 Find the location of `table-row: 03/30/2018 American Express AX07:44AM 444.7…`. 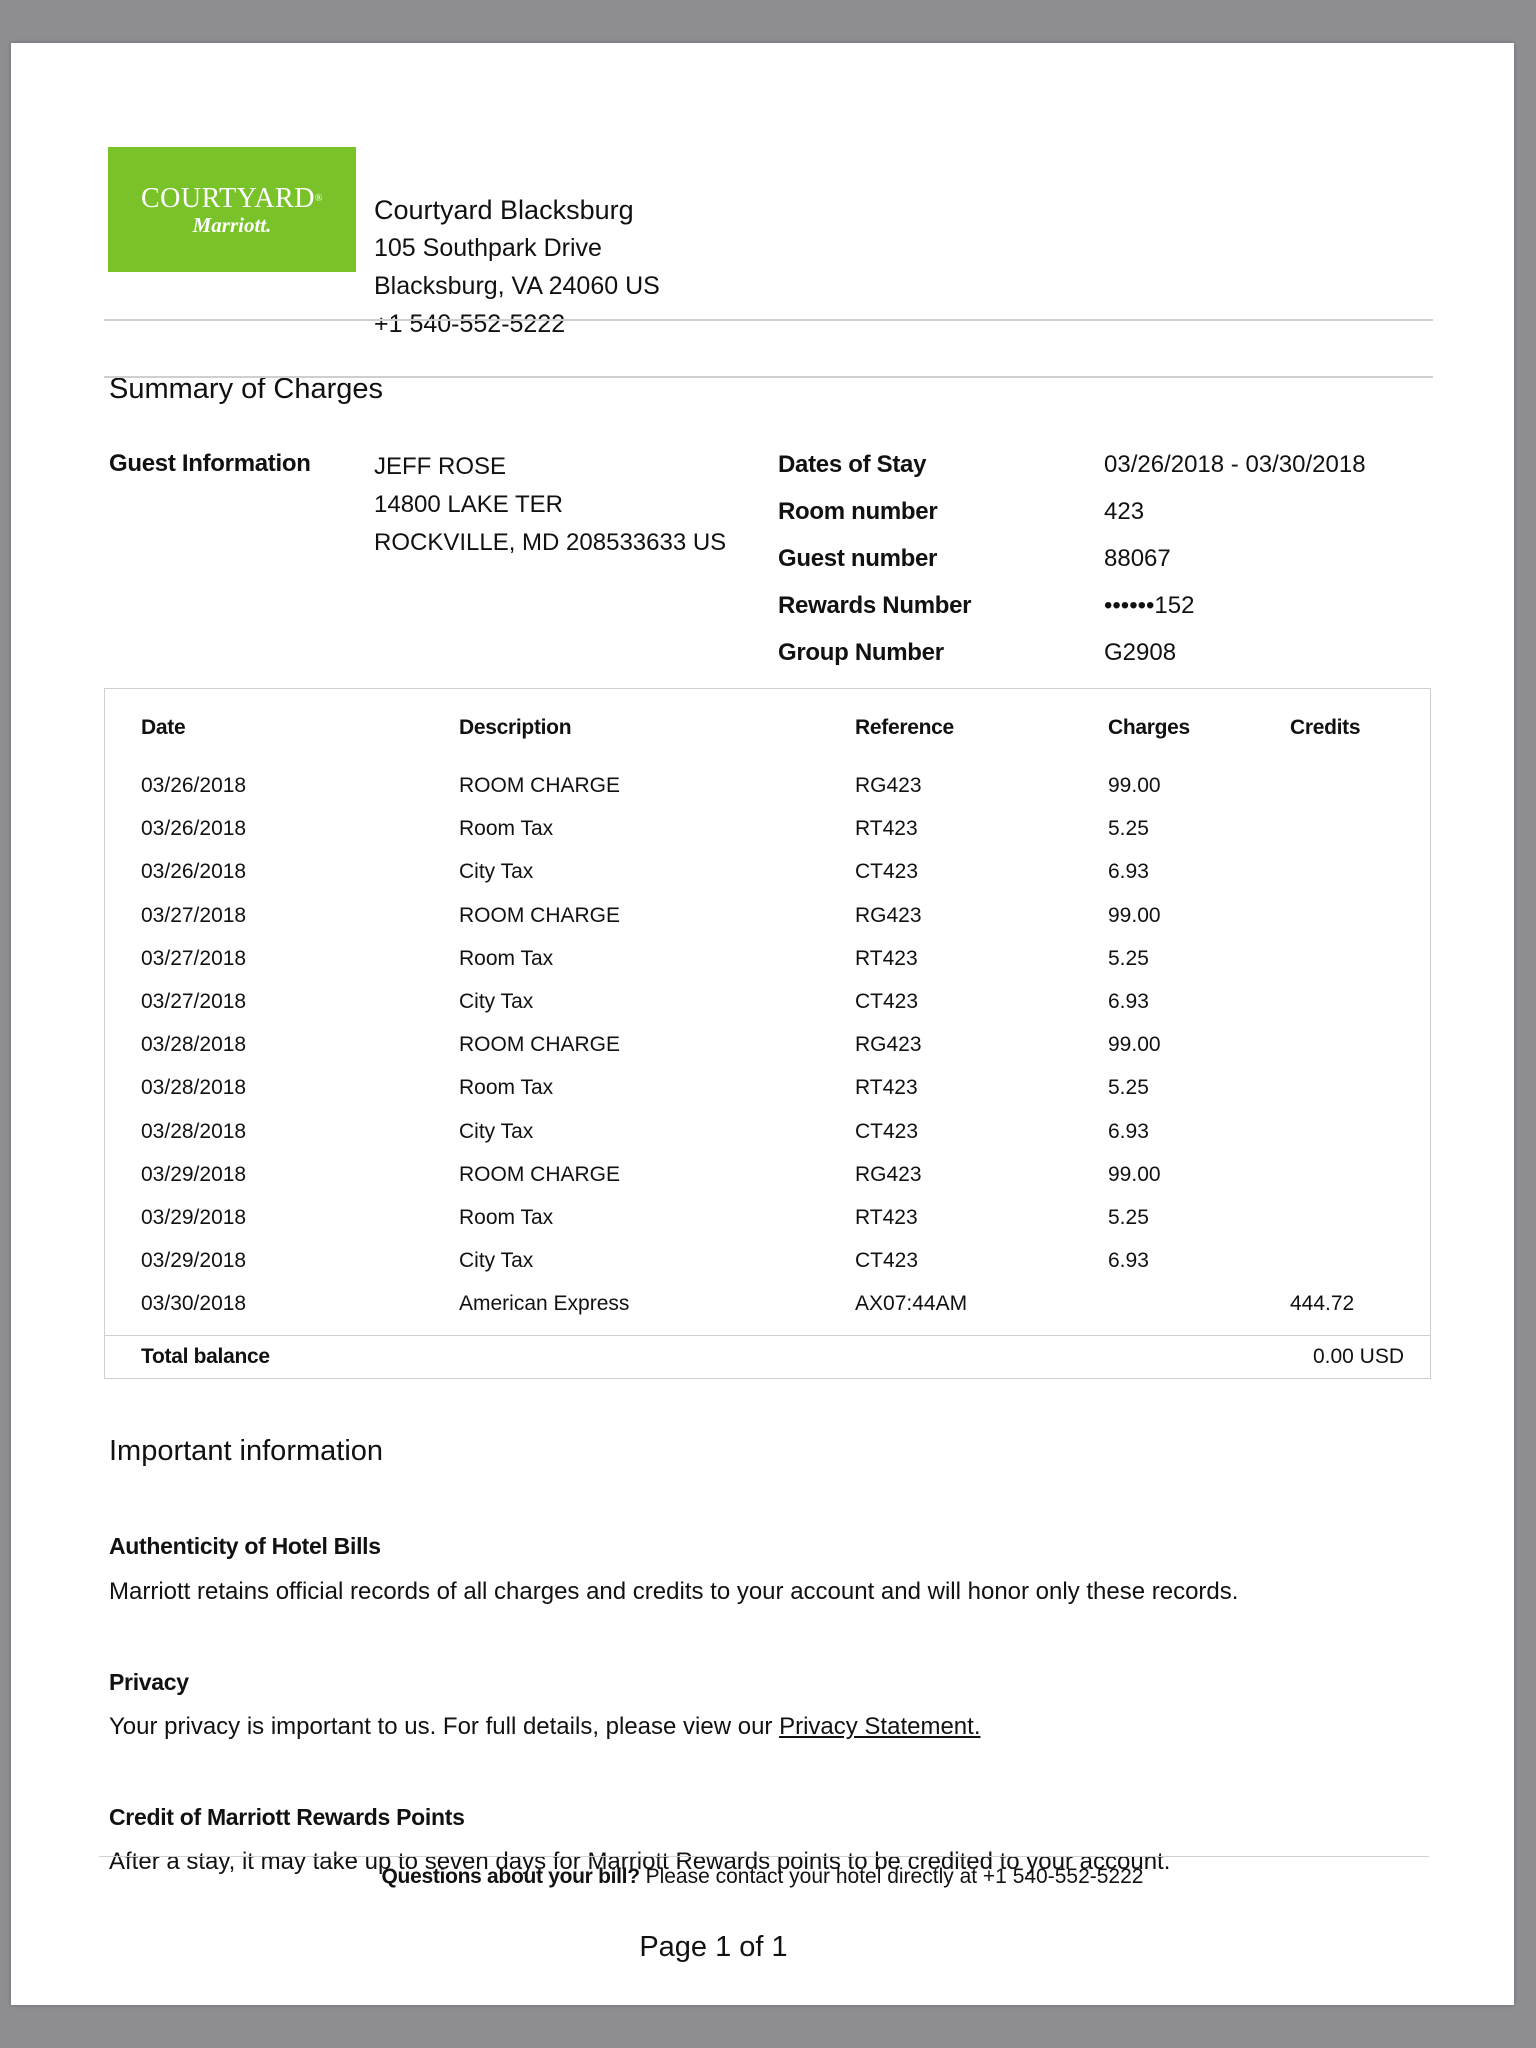

table-row: 03/30/2018 American Express AX07:44AM 444.7… is located at coordinates (767, 1313).